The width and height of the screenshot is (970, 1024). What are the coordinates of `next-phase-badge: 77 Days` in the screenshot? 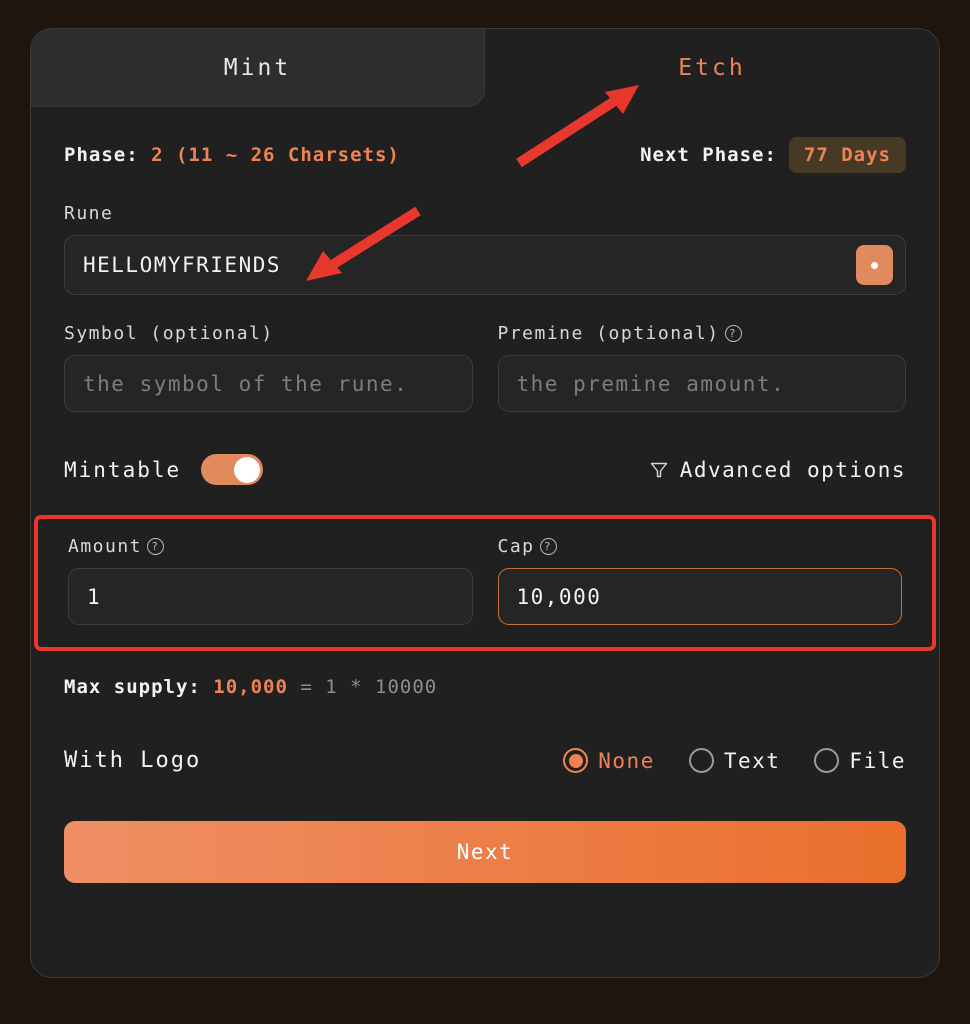 It's located at (847, 155).